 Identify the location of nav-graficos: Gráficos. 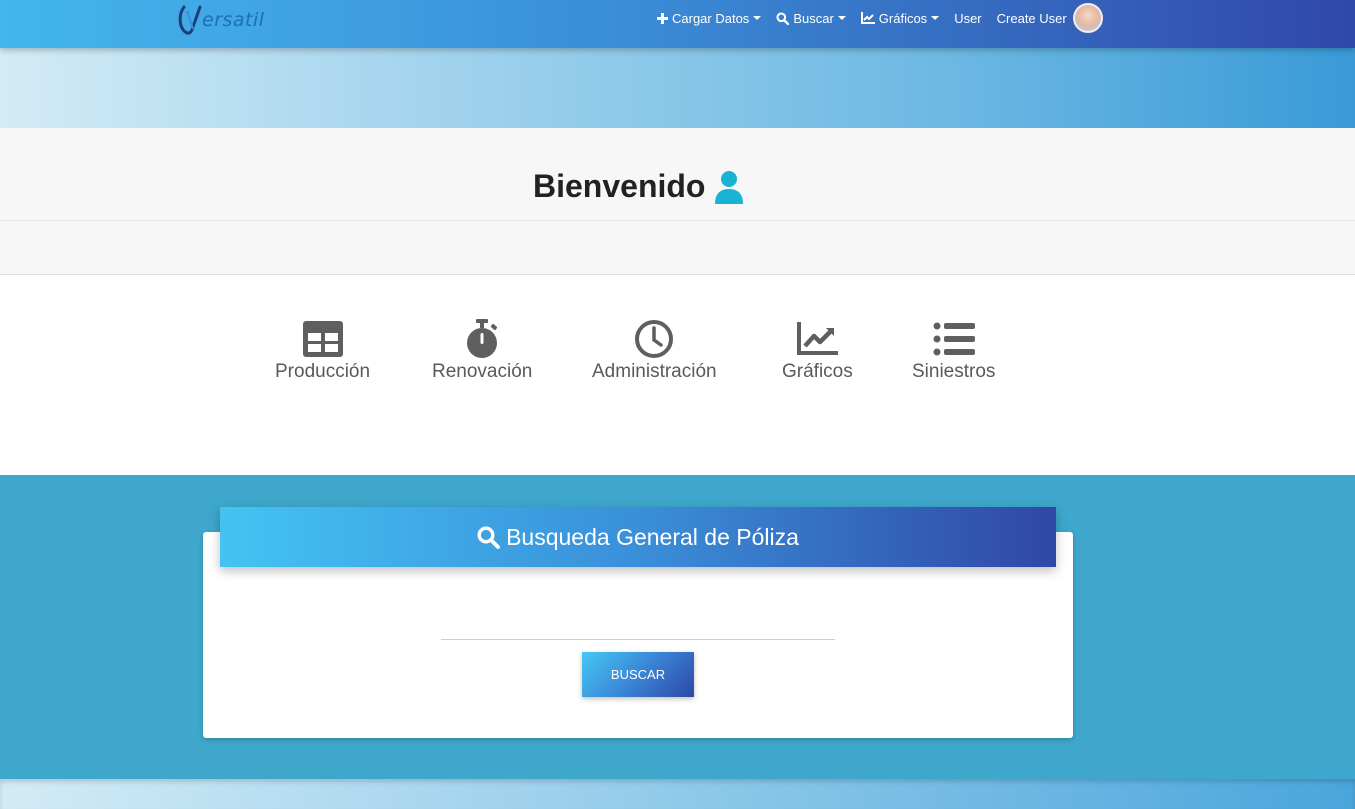
(900, 18).